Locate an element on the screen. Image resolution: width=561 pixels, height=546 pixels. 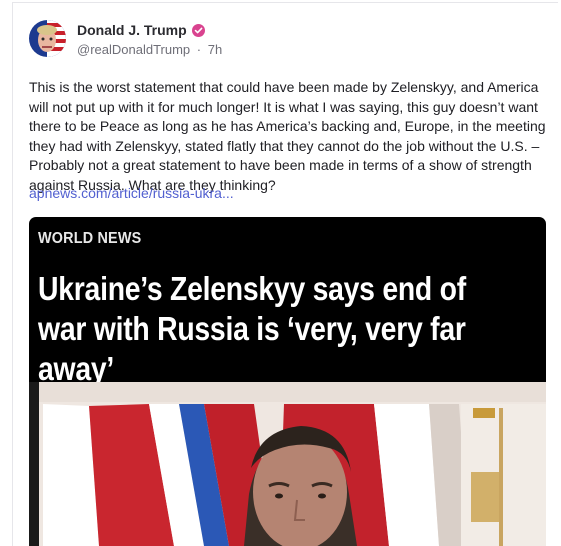
avatar is located at coordinates (47, 38).